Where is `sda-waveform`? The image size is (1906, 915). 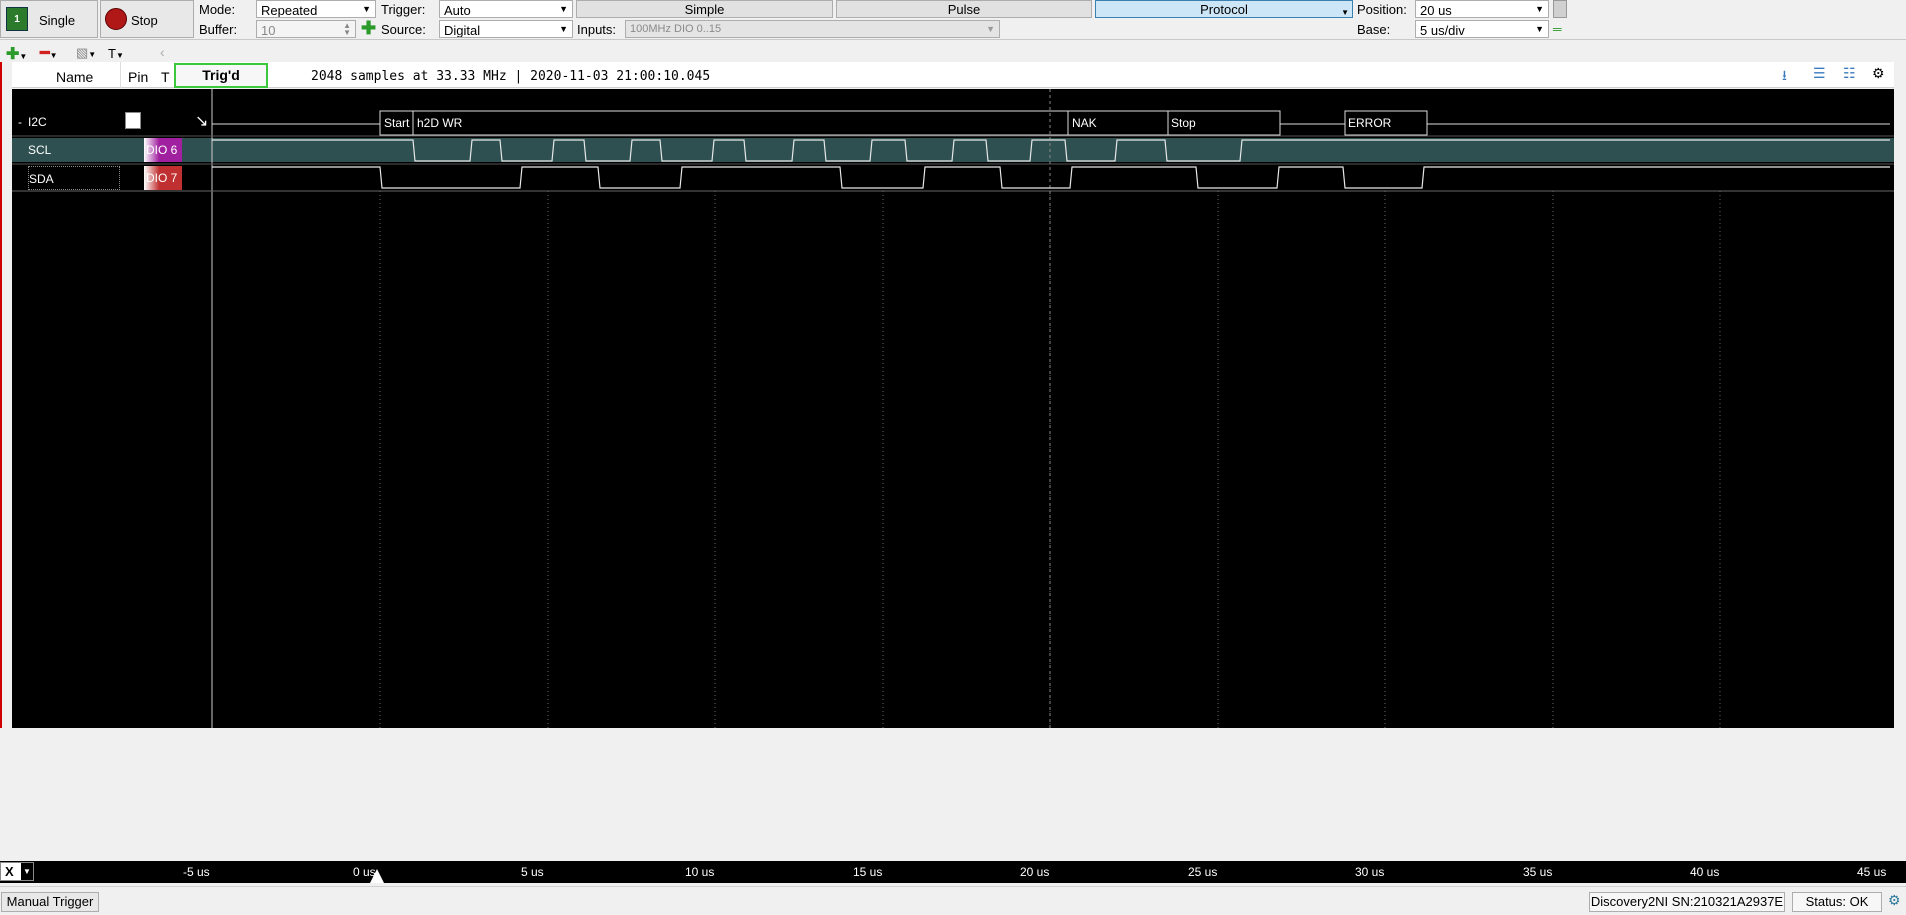 sda-waveform is located at coordinates (1051, 177).